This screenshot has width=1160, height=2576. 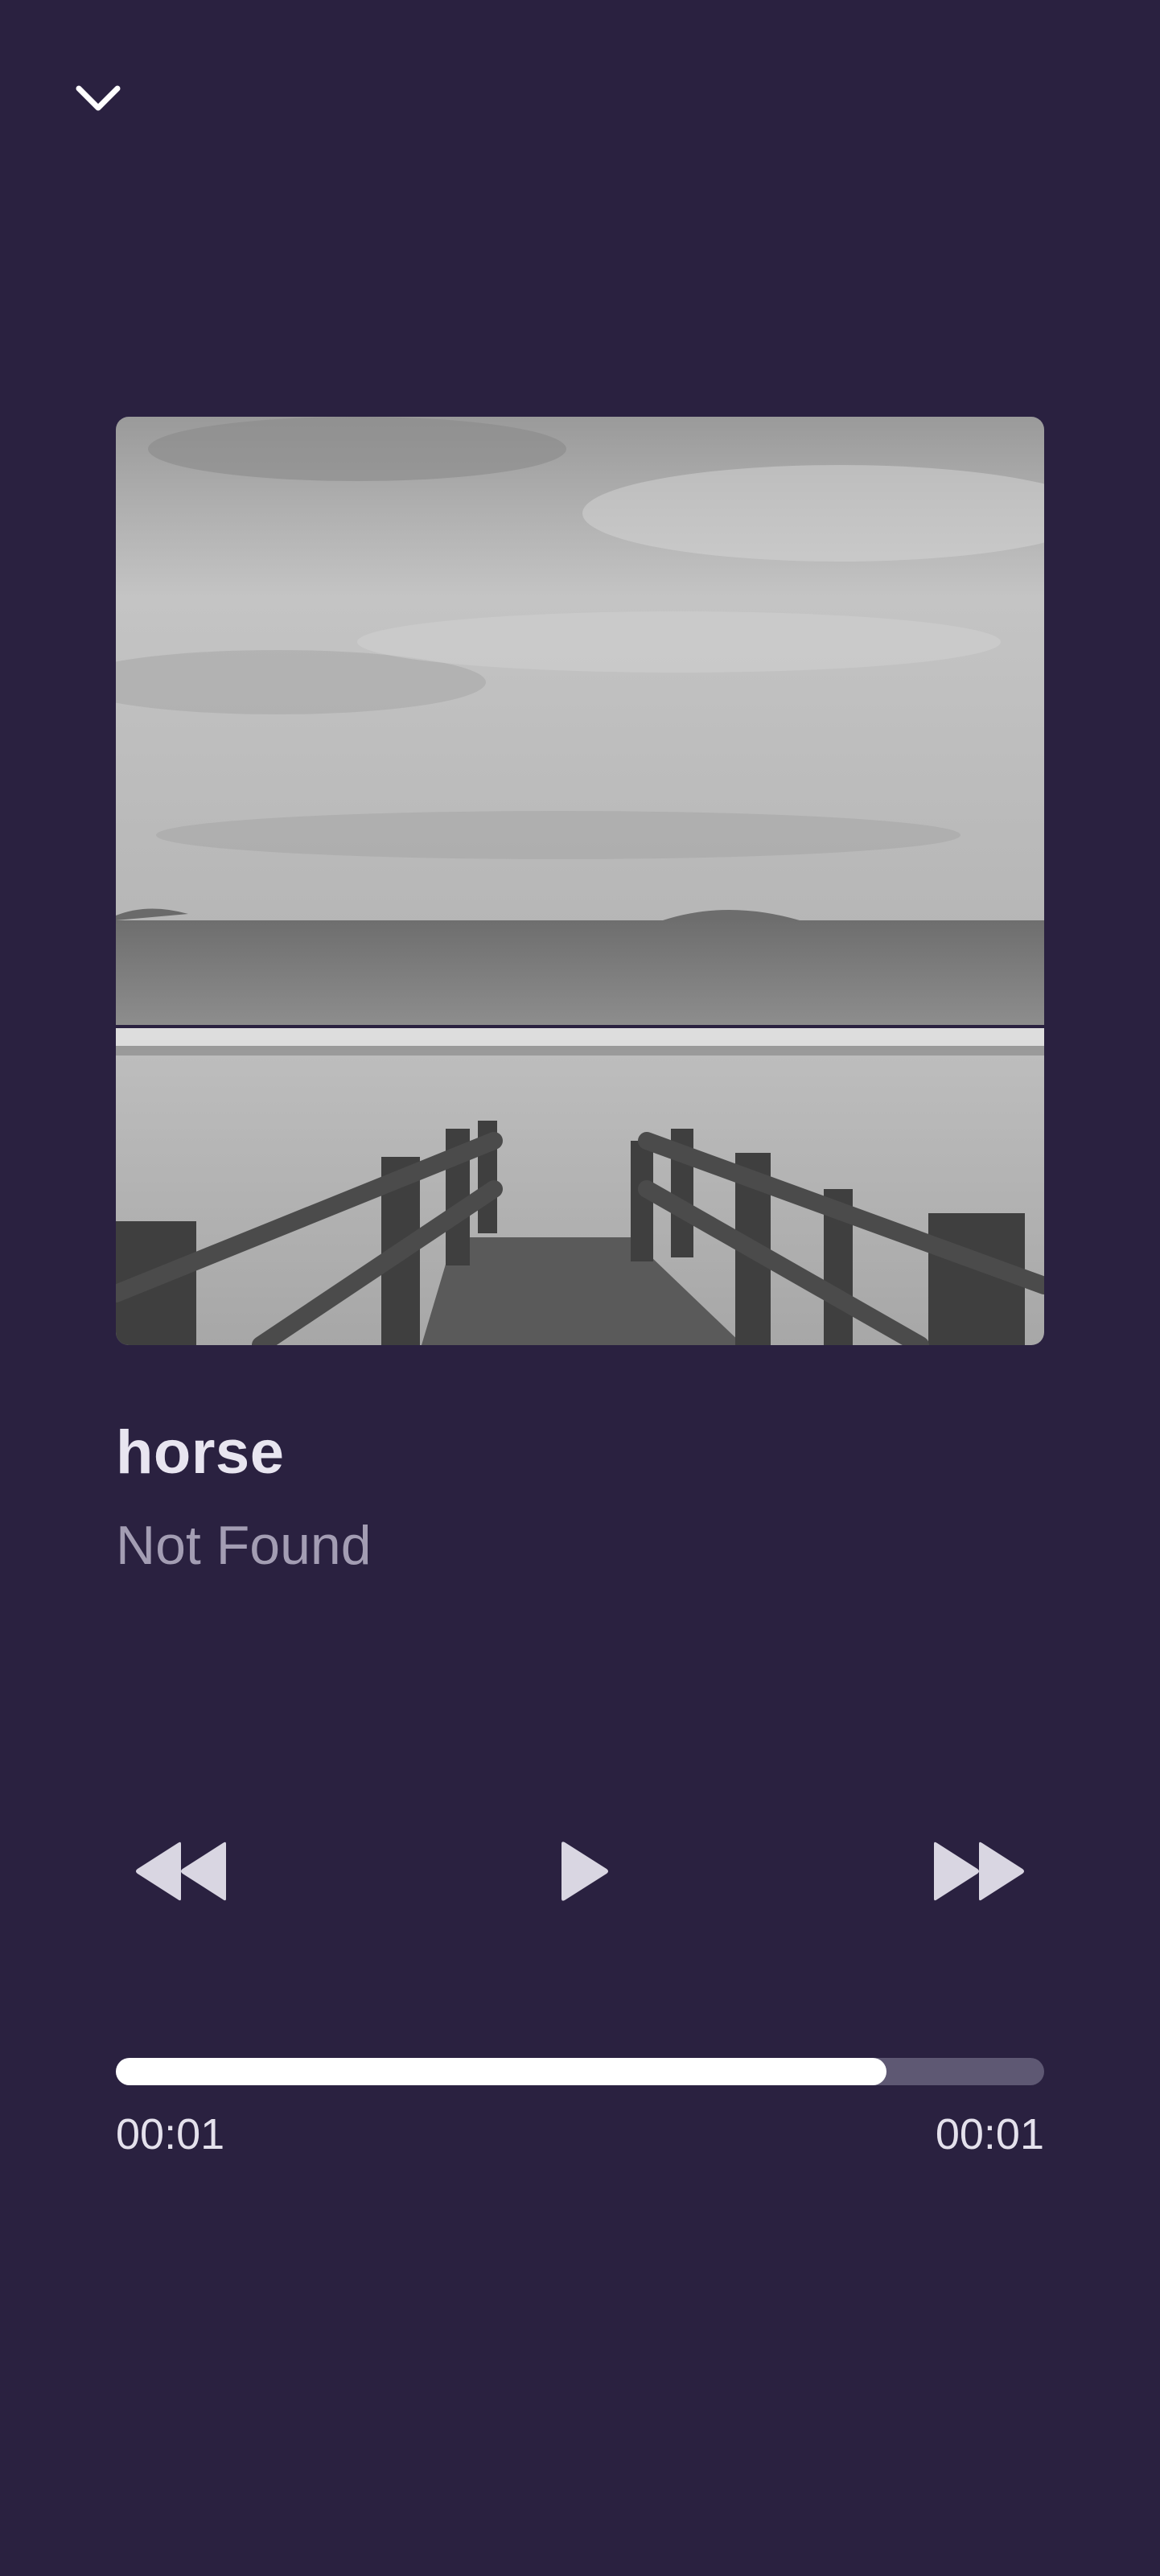 I want to click on chevron-down-icon, so click(x=98, y=98).